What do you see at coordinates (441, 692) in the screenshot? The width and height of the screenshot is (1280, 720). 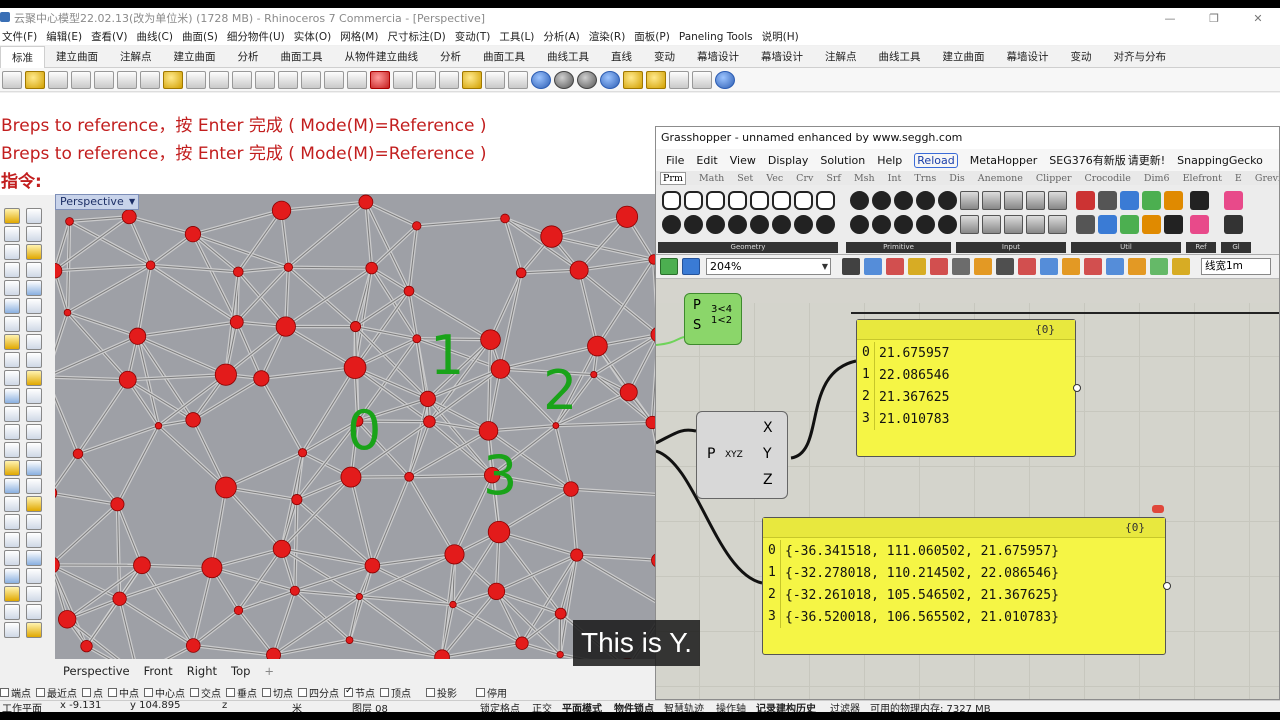 I see `osnap-option: 投影` at bounding box center [441, 692].